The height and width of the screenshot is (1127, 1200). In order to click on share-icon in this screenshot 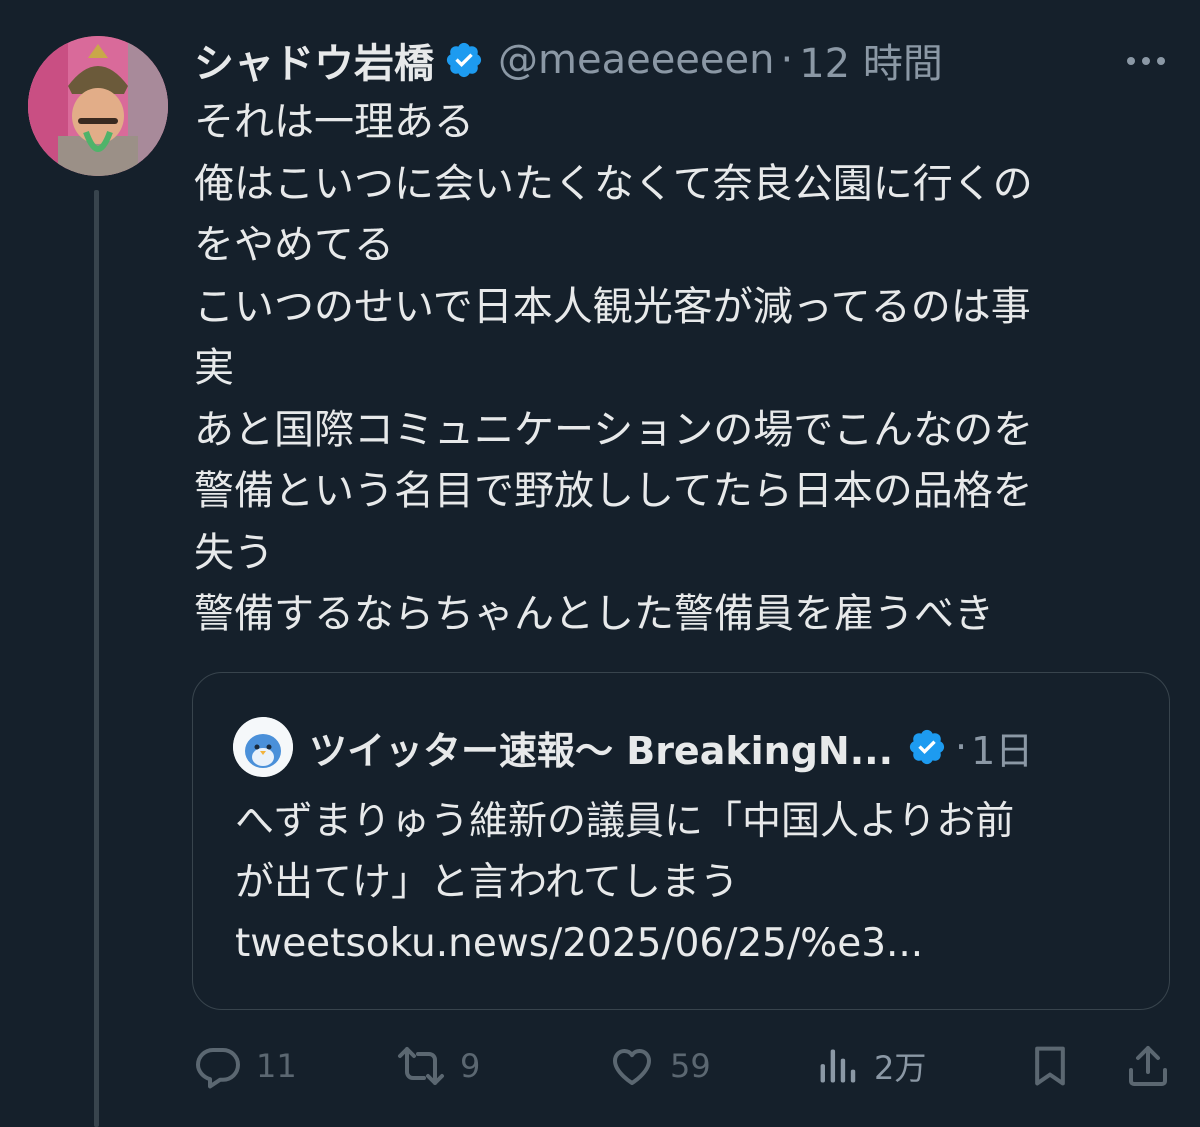, I will do `click(1148, 1066)`.